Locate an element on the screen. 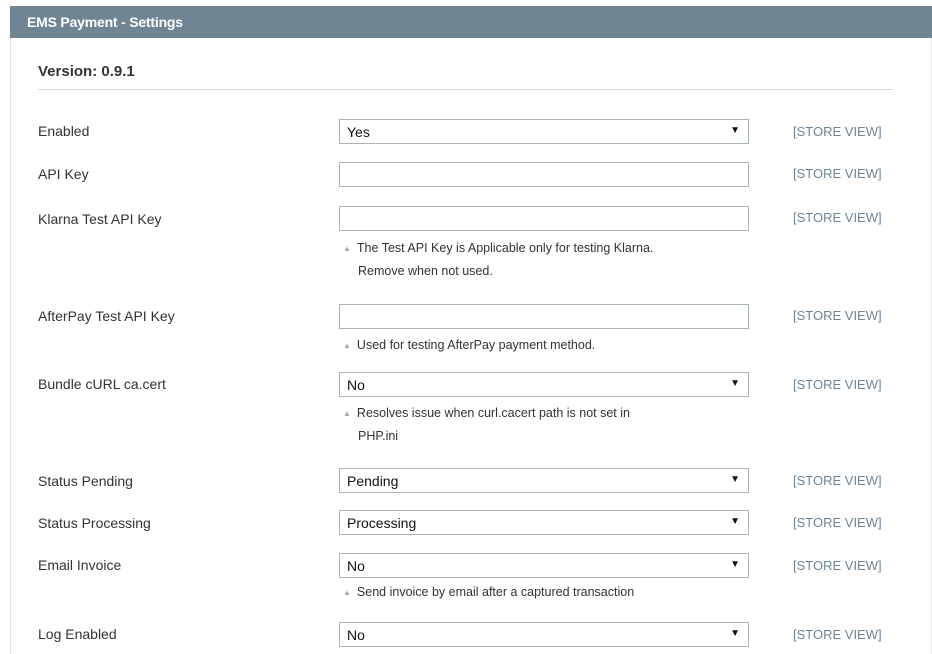 The width and height of the screenshot is (932, 654). bundle-curl-scope: [STORE VIEW] is located at coordinates (837, 384).